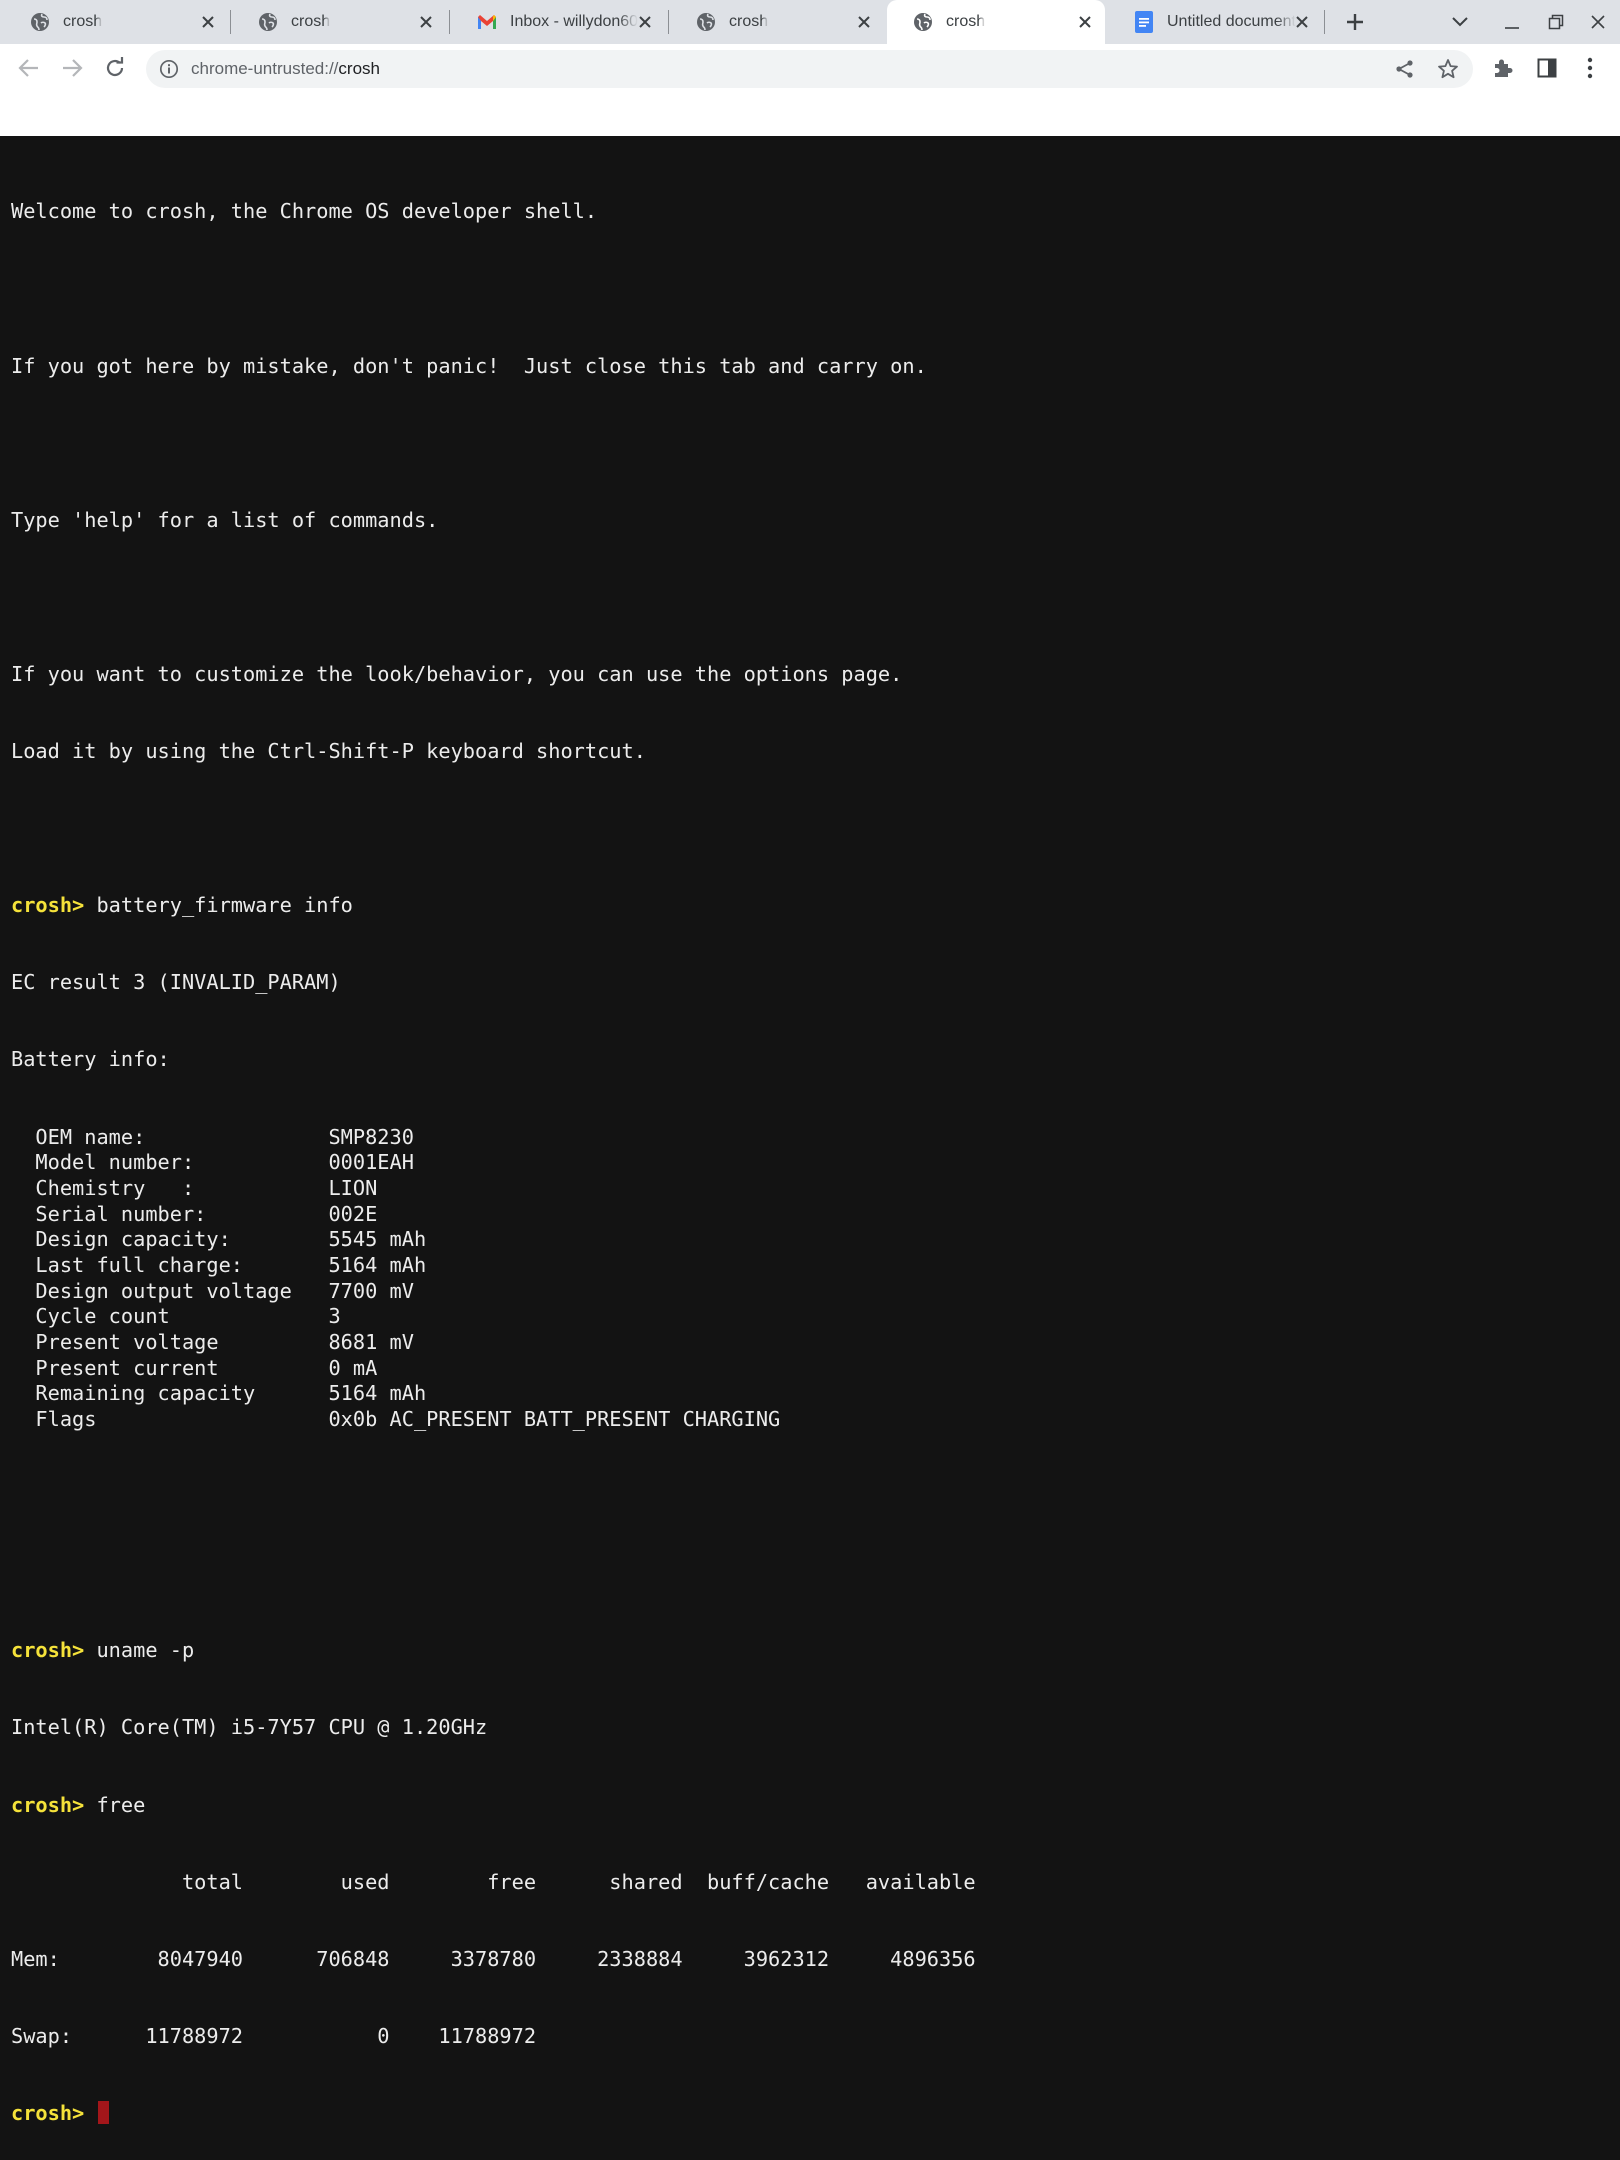 The height and width of the screenshot is (2160, 1620). What do you see at coordinates (218, 905) in the screenshot?
I see `command-text: battery_firmware info` at bounding box center [218, 905].